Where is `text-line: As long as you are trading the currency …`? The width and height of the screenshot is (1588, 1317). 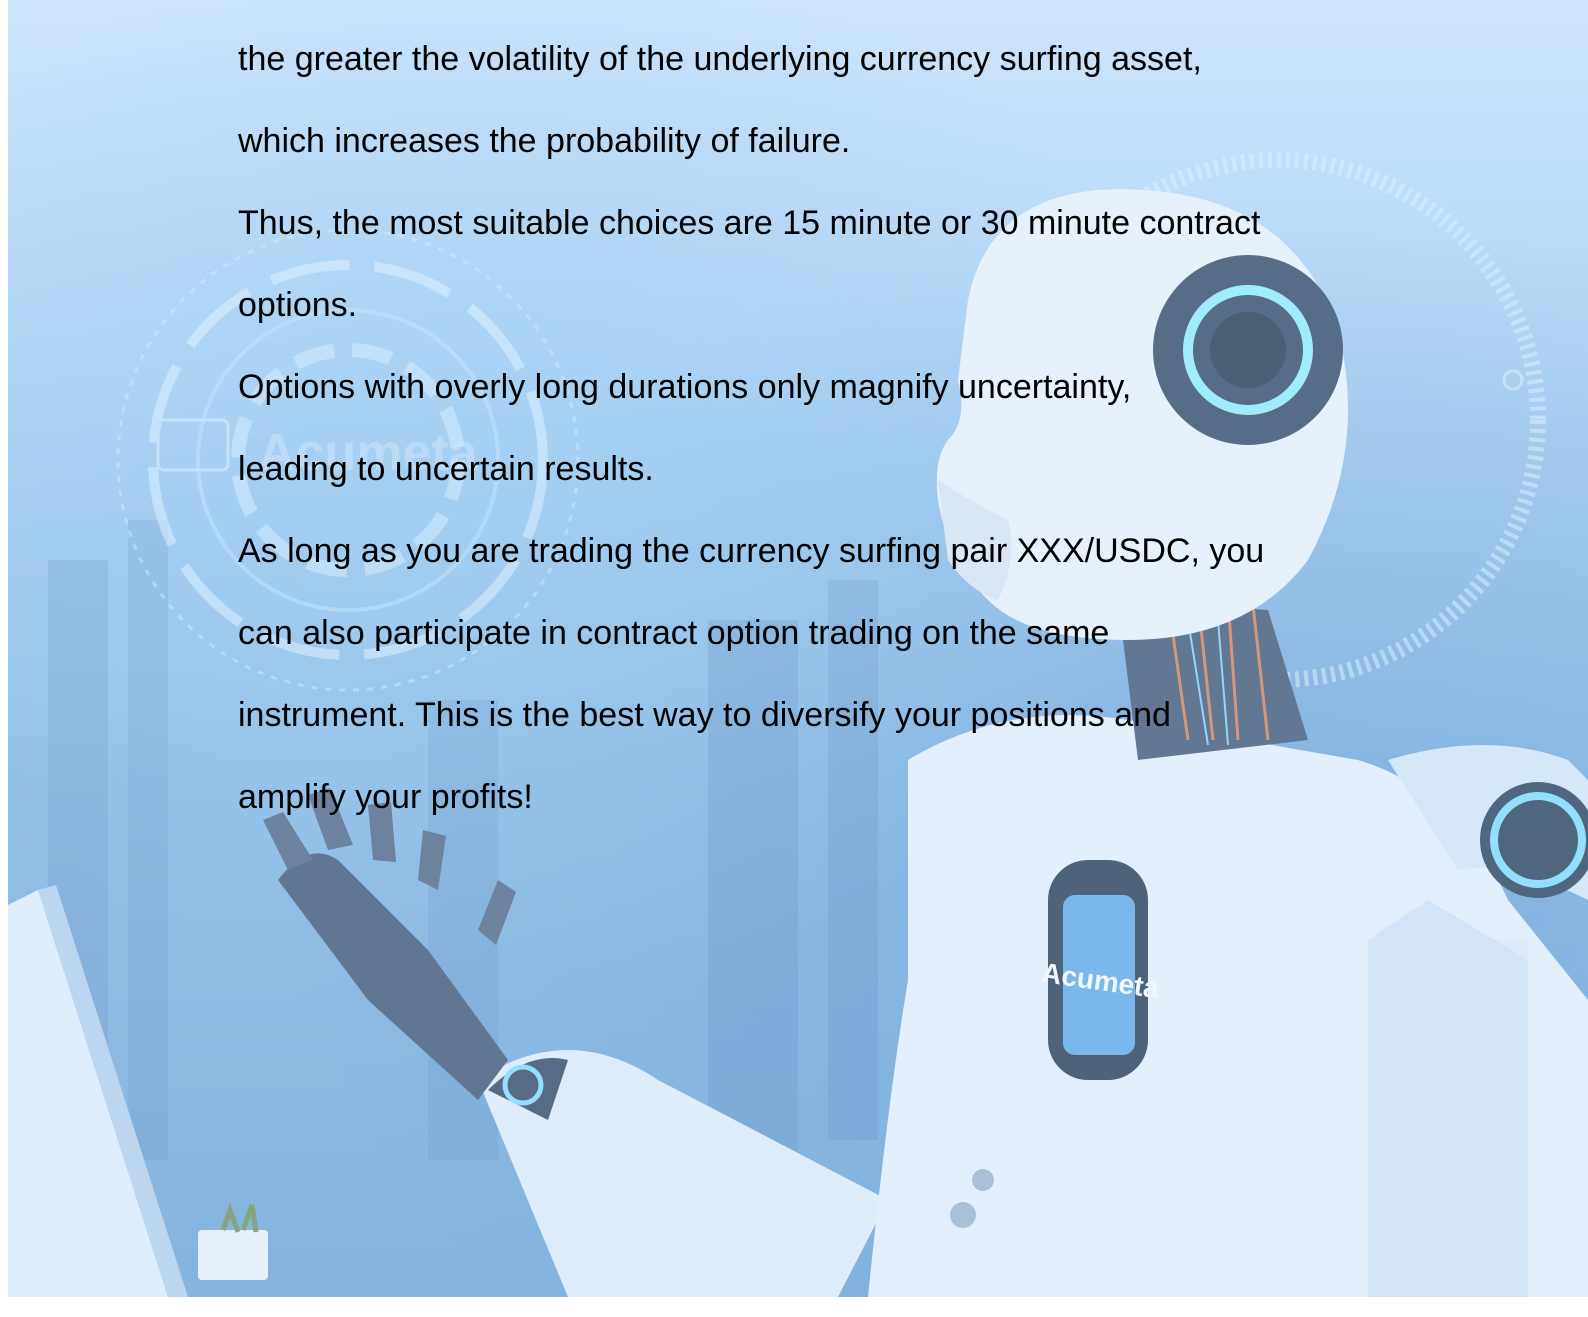 text-line: As long as you are trading the currency … is located at coordinates (751, 551).